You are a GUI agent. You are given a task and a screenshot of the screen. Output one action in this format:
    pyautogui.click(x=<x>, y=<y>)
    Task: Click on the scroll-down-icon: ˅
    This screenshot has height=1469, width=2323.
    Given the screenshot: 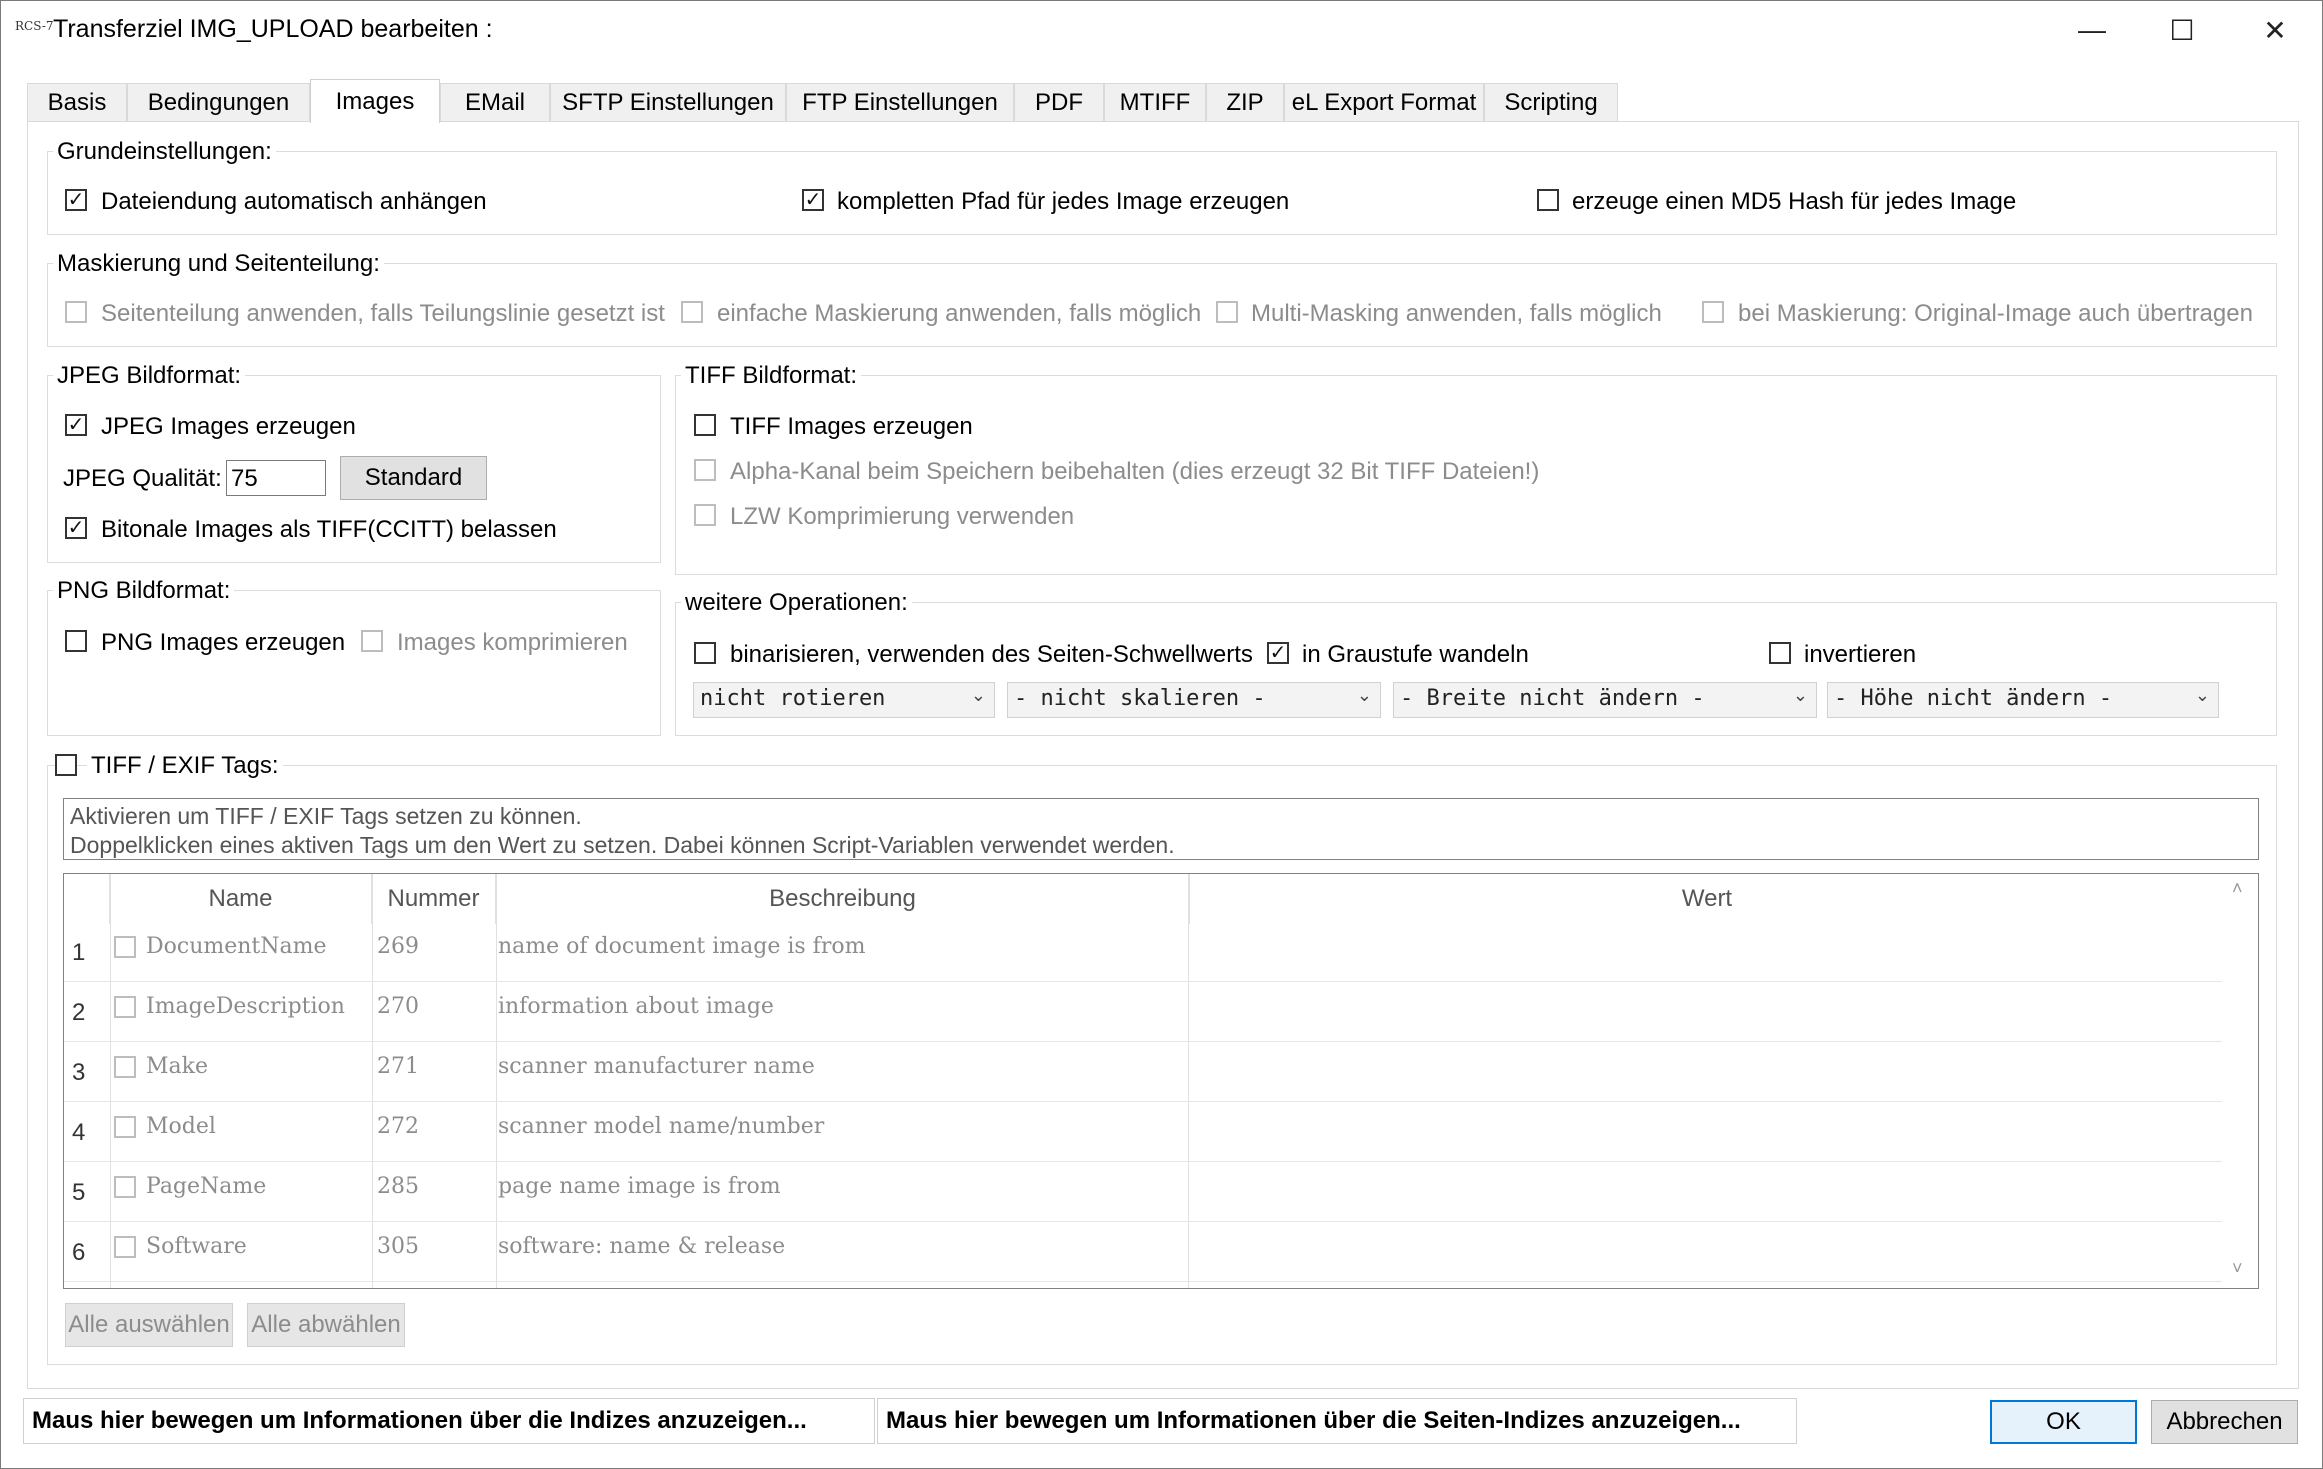 What is the action you would take?
    pyautogui.click(x=2237, y=1268)
    